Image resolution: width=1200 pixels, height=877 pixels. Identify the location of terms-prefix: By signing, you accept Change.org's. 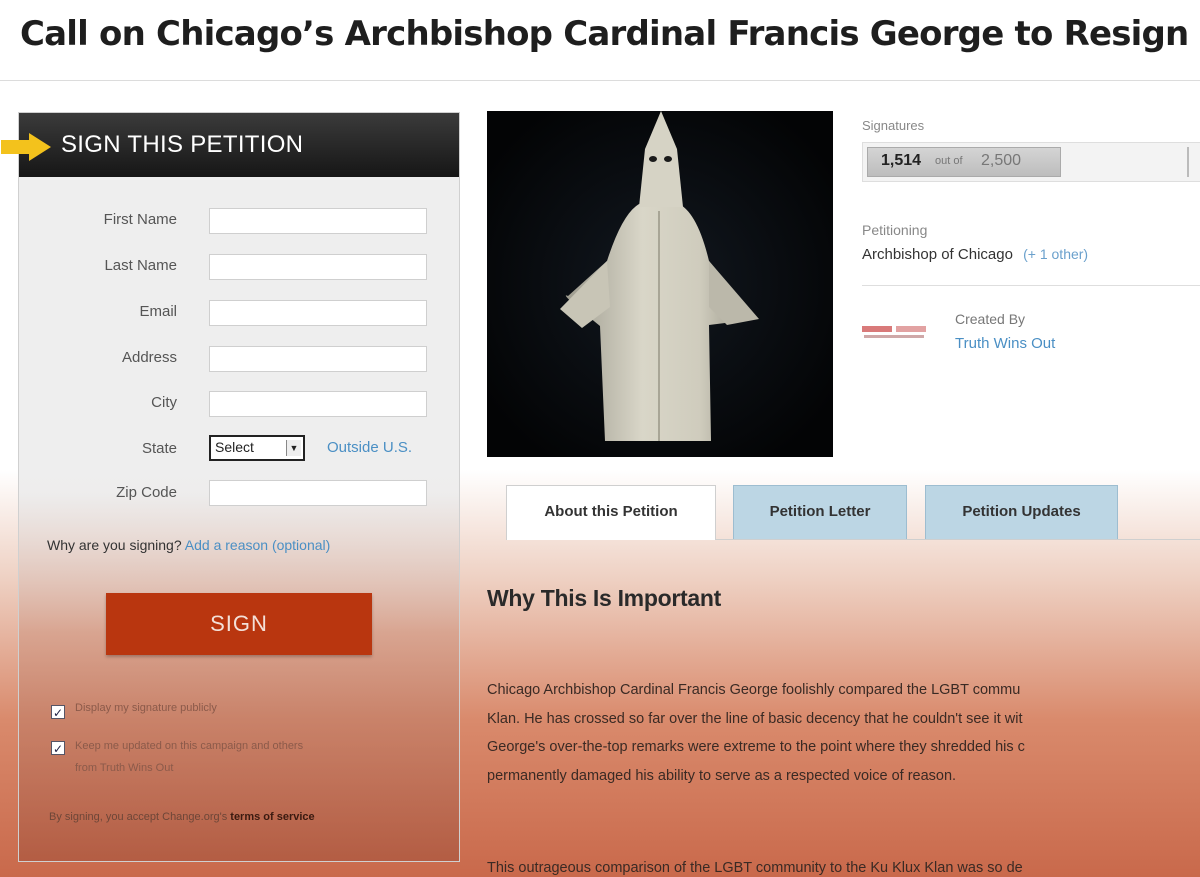
(138, 817).